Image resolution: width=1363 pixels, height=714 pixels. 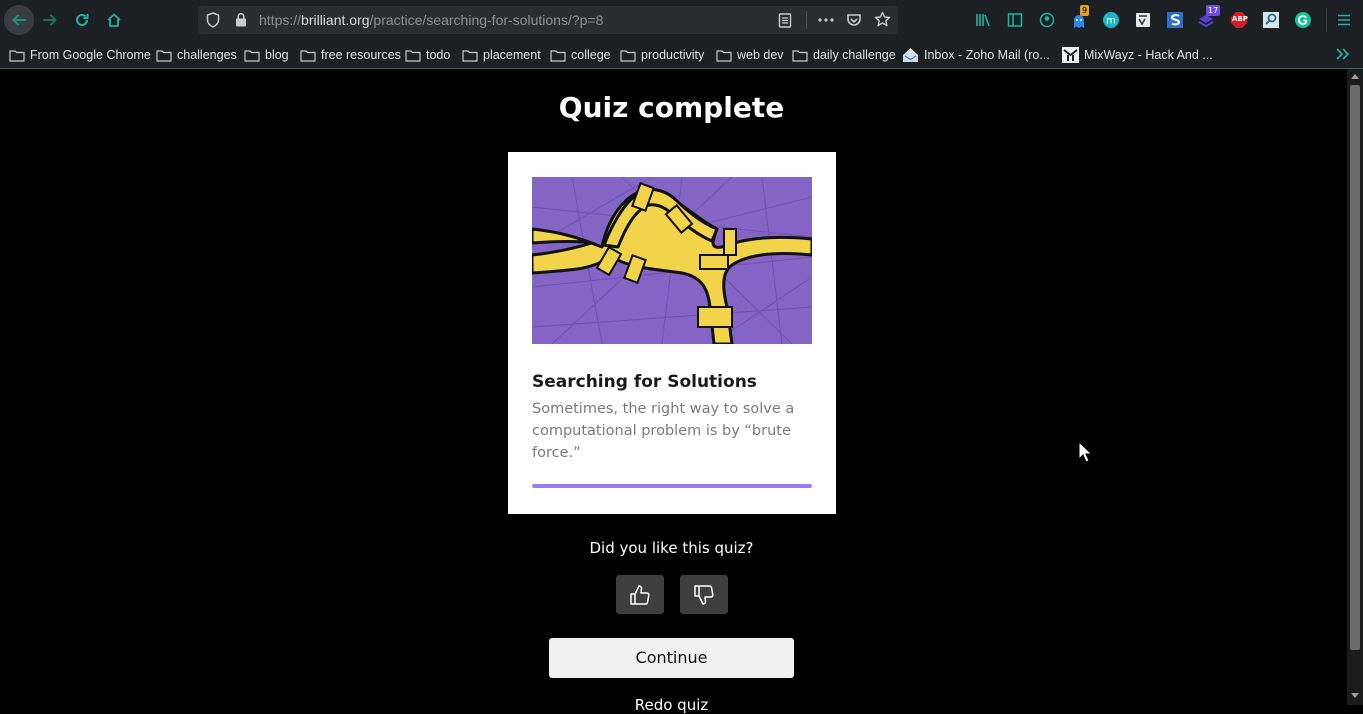 I want to click on thumbs-down-icon, so click(x=704, y=594).